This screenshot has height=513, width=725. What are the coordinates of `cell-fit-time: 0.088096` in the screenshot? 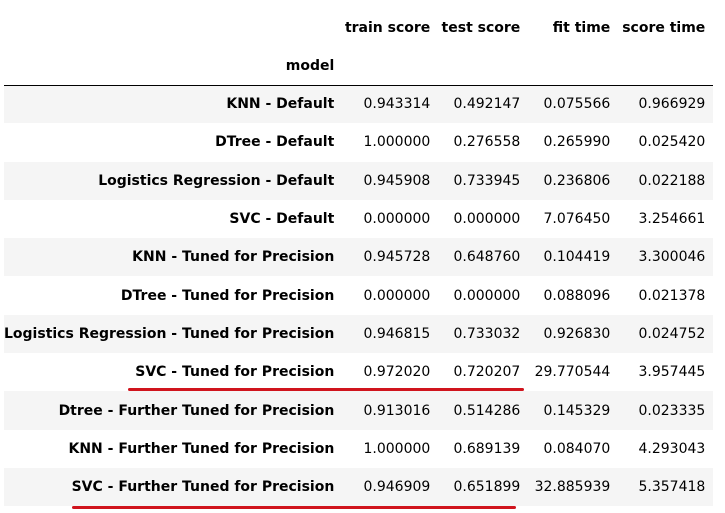 It's located at (577, 295).